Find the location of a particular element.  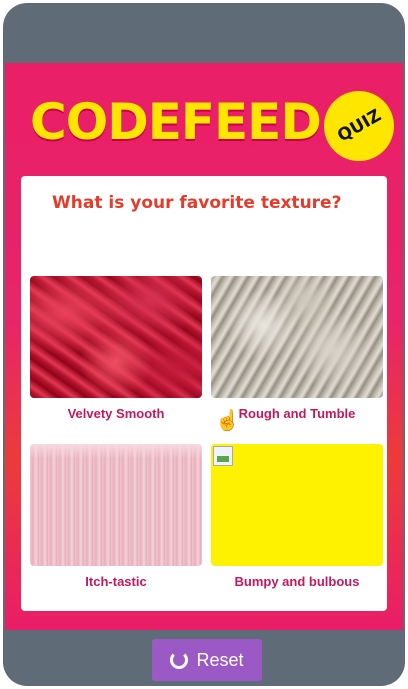

answer-option-bumpy-and-bulbous: Bumpy and bulbous is located at coordinates (297, 516).